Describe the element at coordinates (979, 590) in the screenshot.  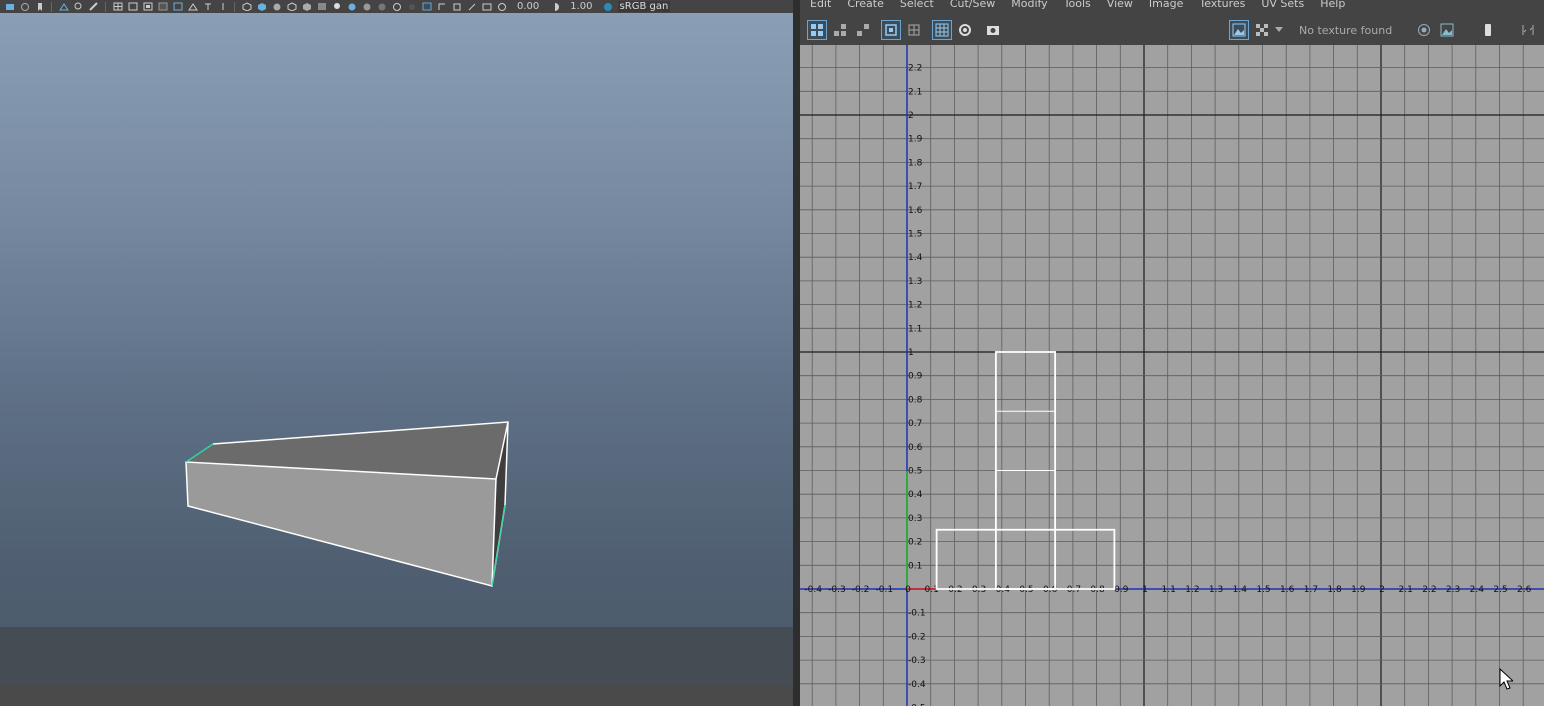
I see `uv-u-tick-label: 0.3` at that location.